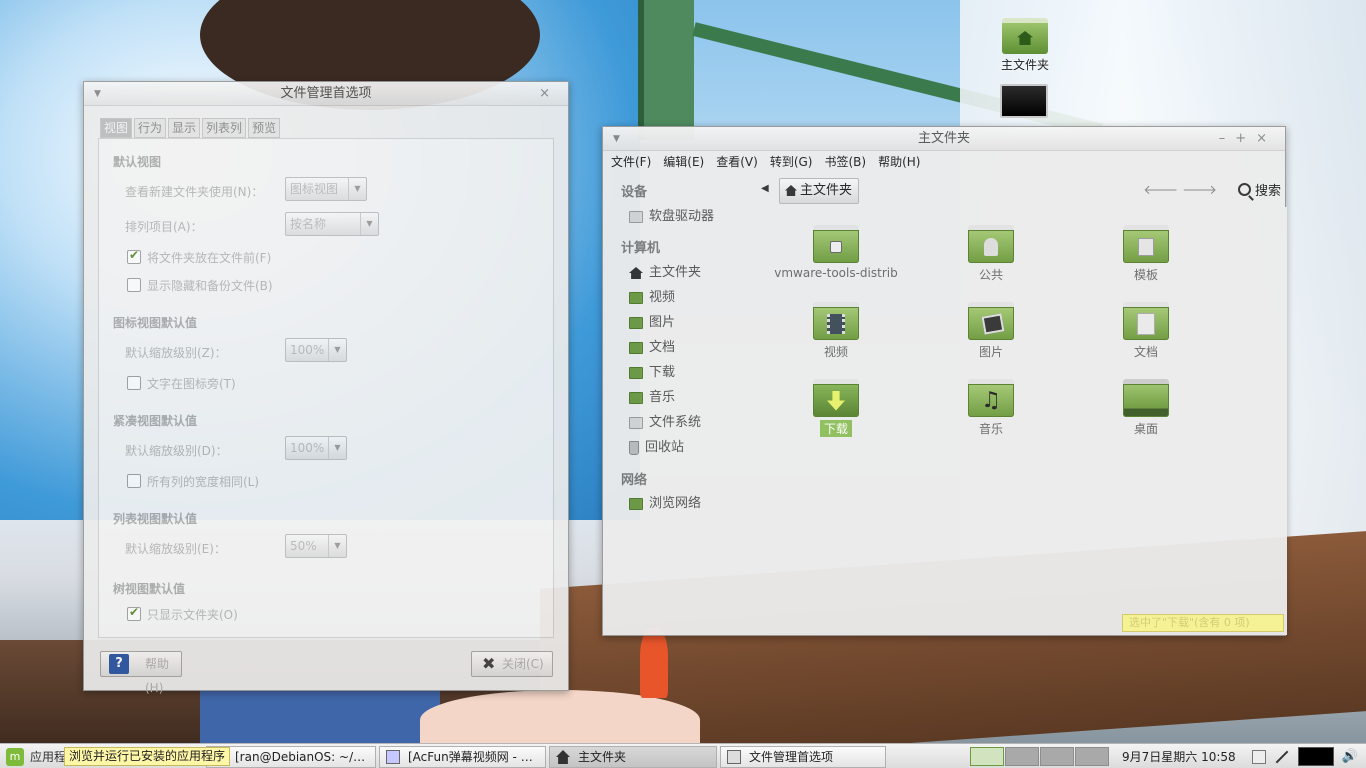 The height and width of the screenshot is (768, 1366). Describe the element at coordinates (991, 244) in the screenshot. I see `public-folder-icon` at that location.